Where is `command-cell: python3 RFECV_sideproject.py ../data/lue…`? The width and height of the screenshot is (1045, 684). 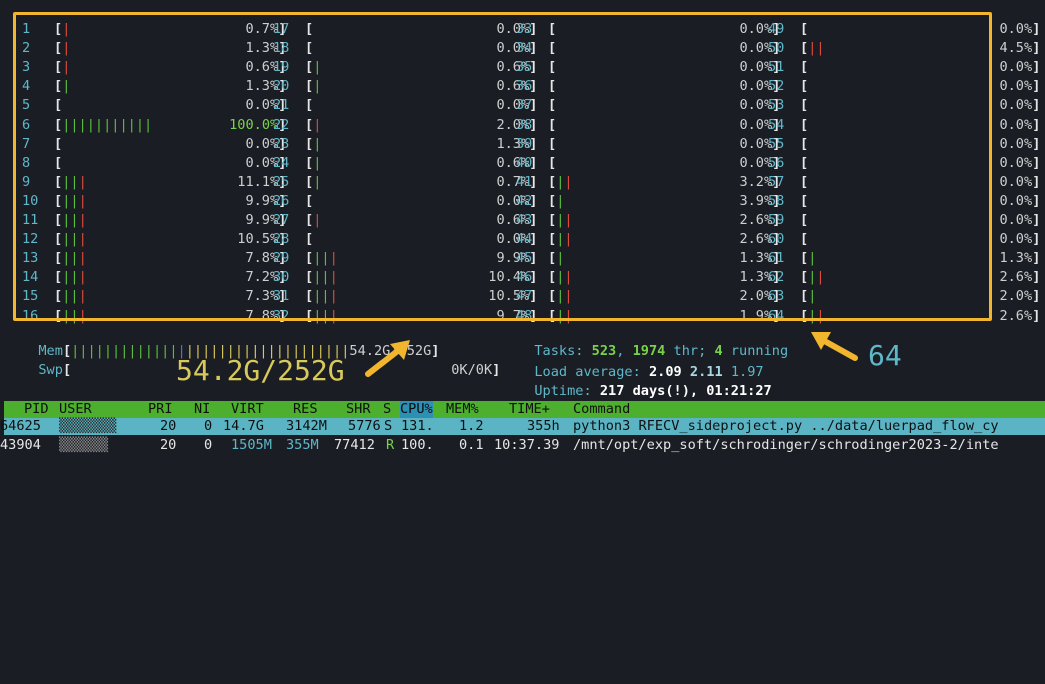
command-cell: python3 RFECV_sideproject.py ../data/lue… is located at coordinates (786, 426).